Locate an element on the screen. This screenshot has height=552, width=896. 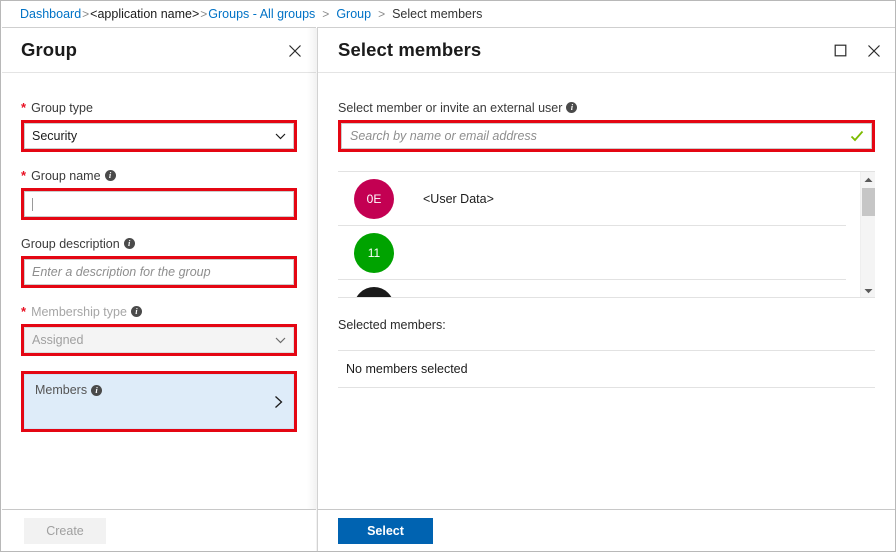
caret-up-icon is located at coordinates (868, 180).